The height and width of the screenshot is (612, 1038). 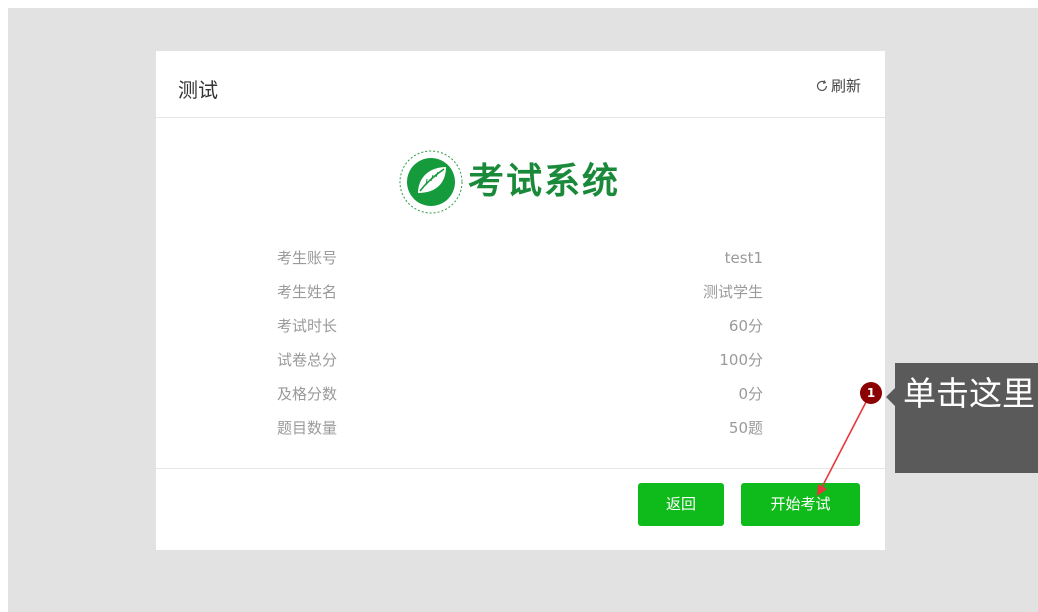 I want to click on step-marker: 1, so click(x=871, y=393).